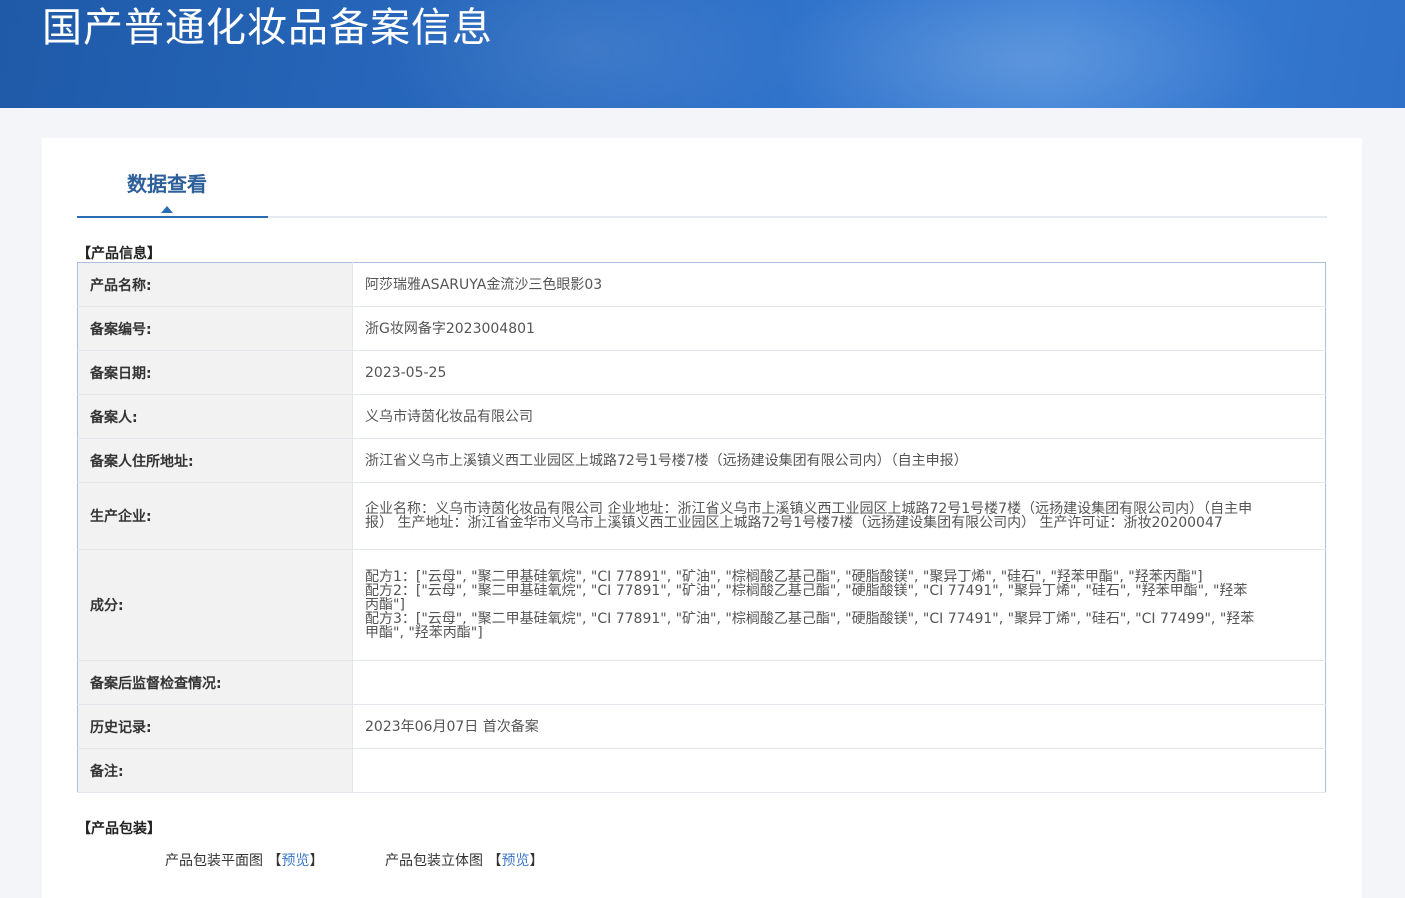  I want to click on registrant-value: 义乌市诗茵化妆品有限公司, so click(839, 416).